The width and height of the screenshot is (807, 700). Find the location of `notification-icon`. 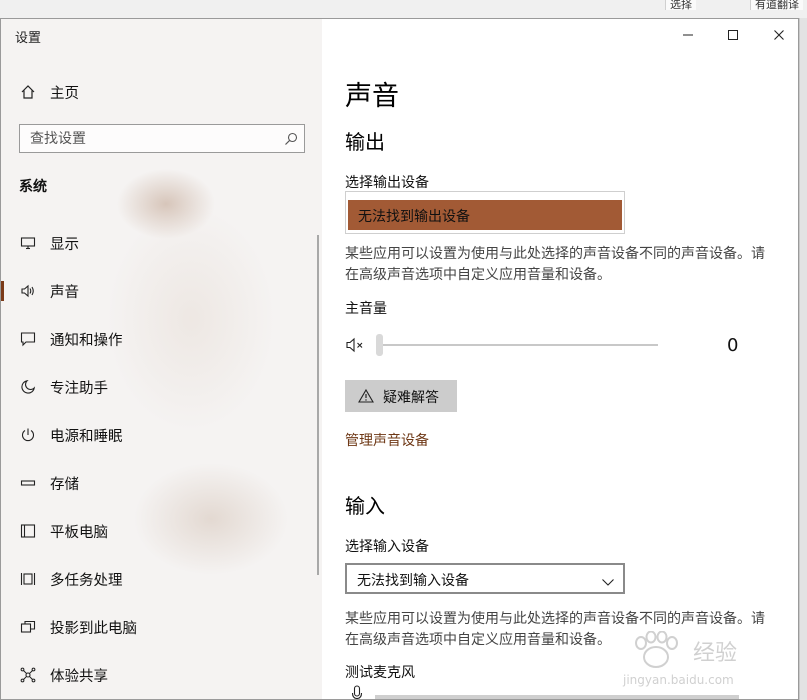

notification-icon is located at coordinates (28, 339).